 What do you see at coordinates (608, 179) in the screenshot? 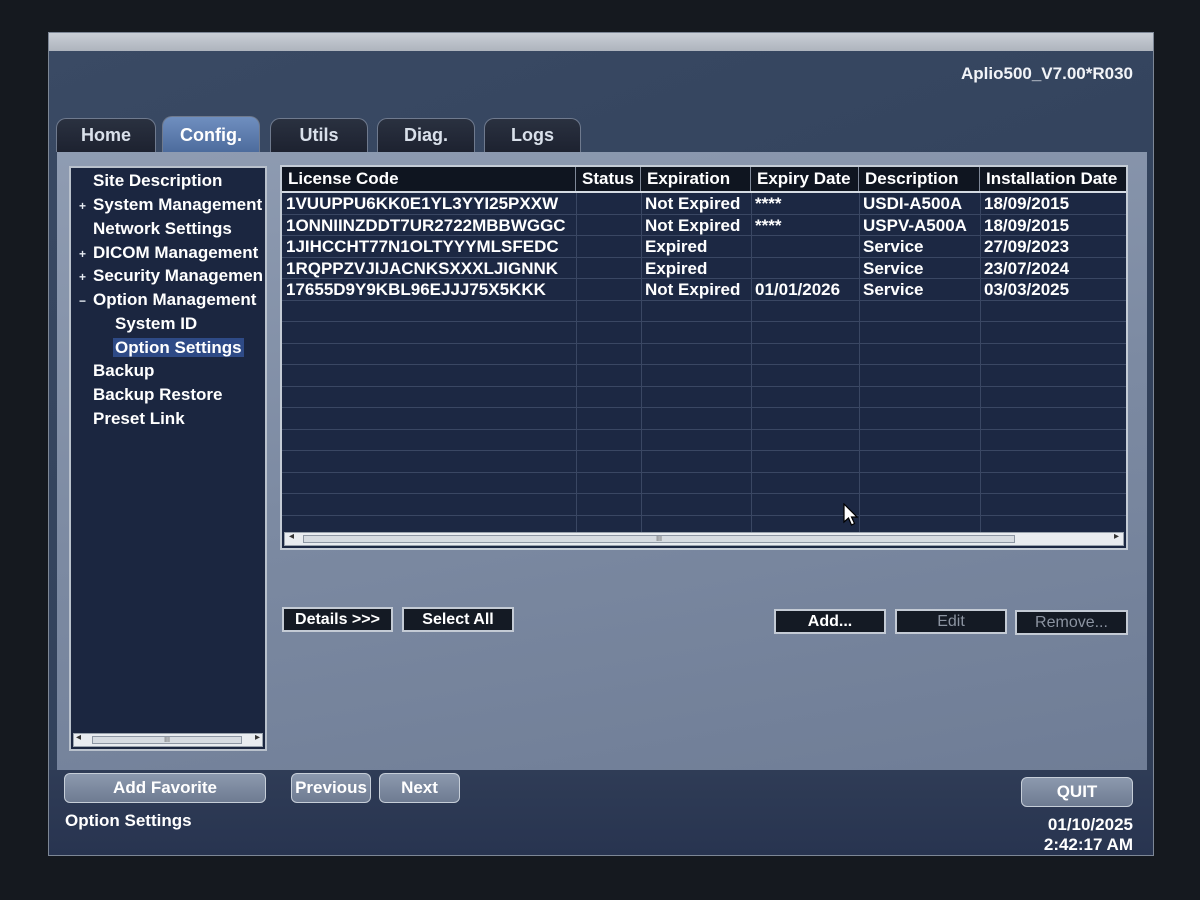
I see `column-status: Status` at bounding box center [608, 179].